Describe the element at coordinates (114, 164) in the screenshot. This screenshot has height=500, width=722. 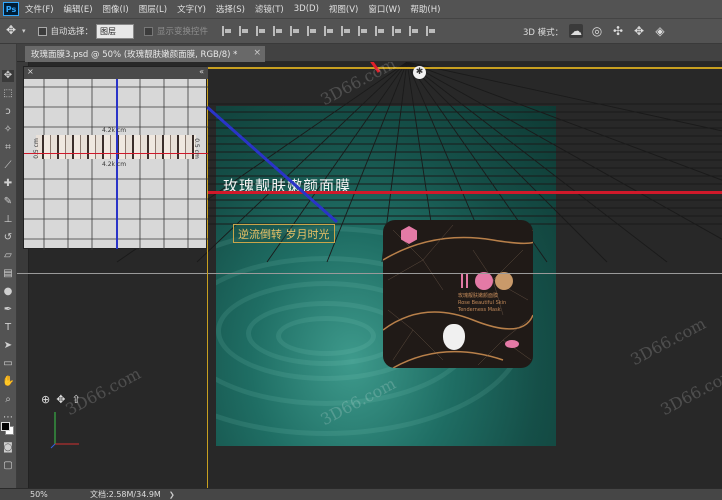
I see `measure-label-bottom: 4.2k cm` at that location.